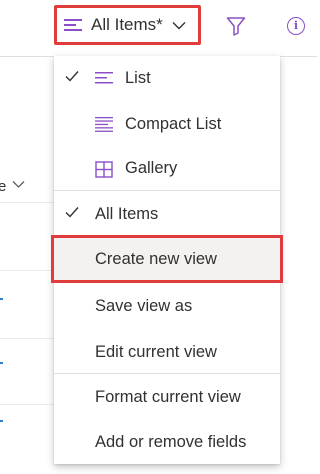 This screenshot has width=320, height=474. What do you see at coordinates (138, 78) in the screenshot?
I see `menu-item-label: List` at bounding box center [138, 78].